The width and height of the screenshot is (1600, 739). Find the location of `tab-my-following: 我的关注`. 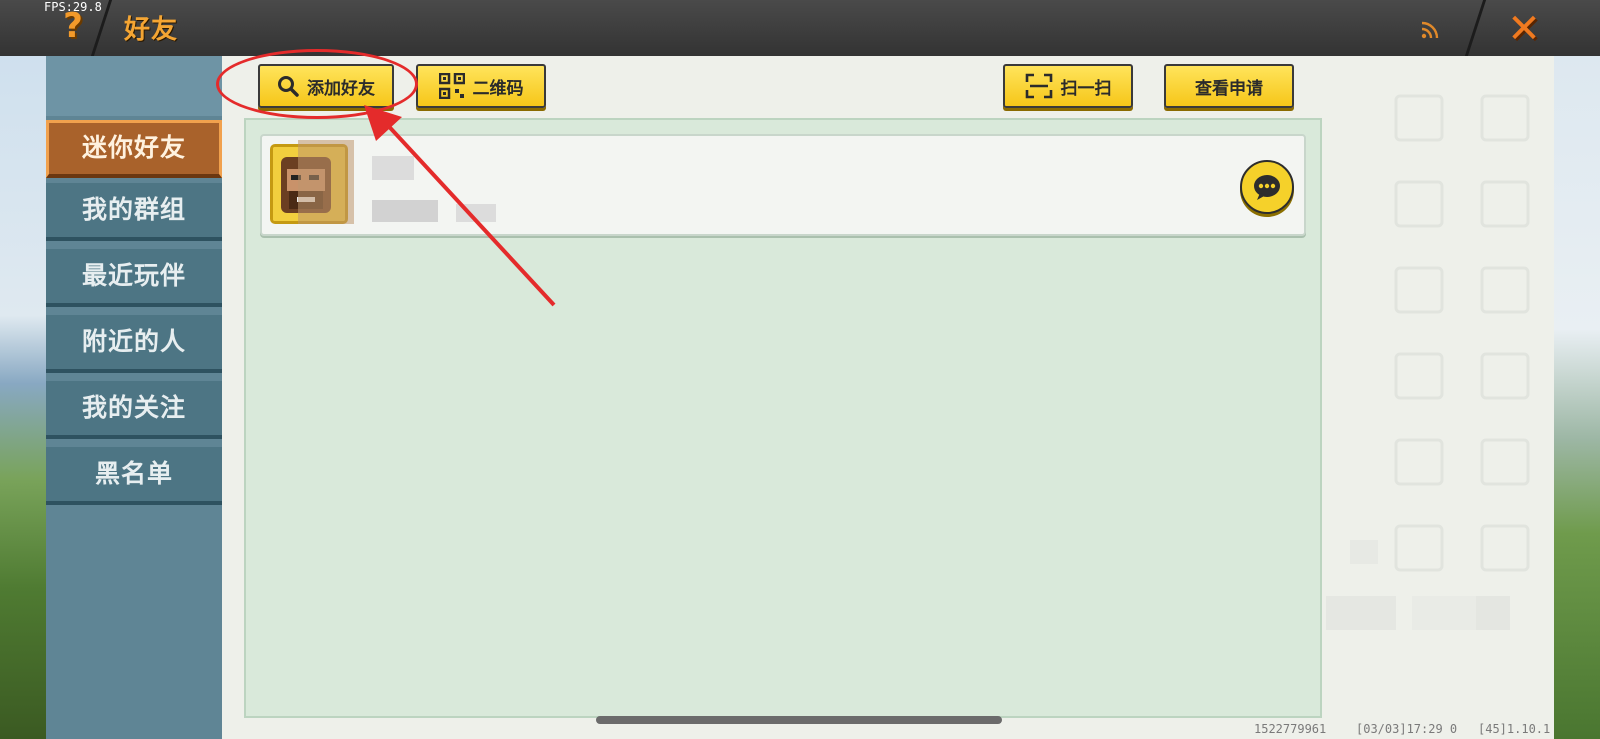

tab-my-following: 我的关注 is located at coordinates (134, 410).